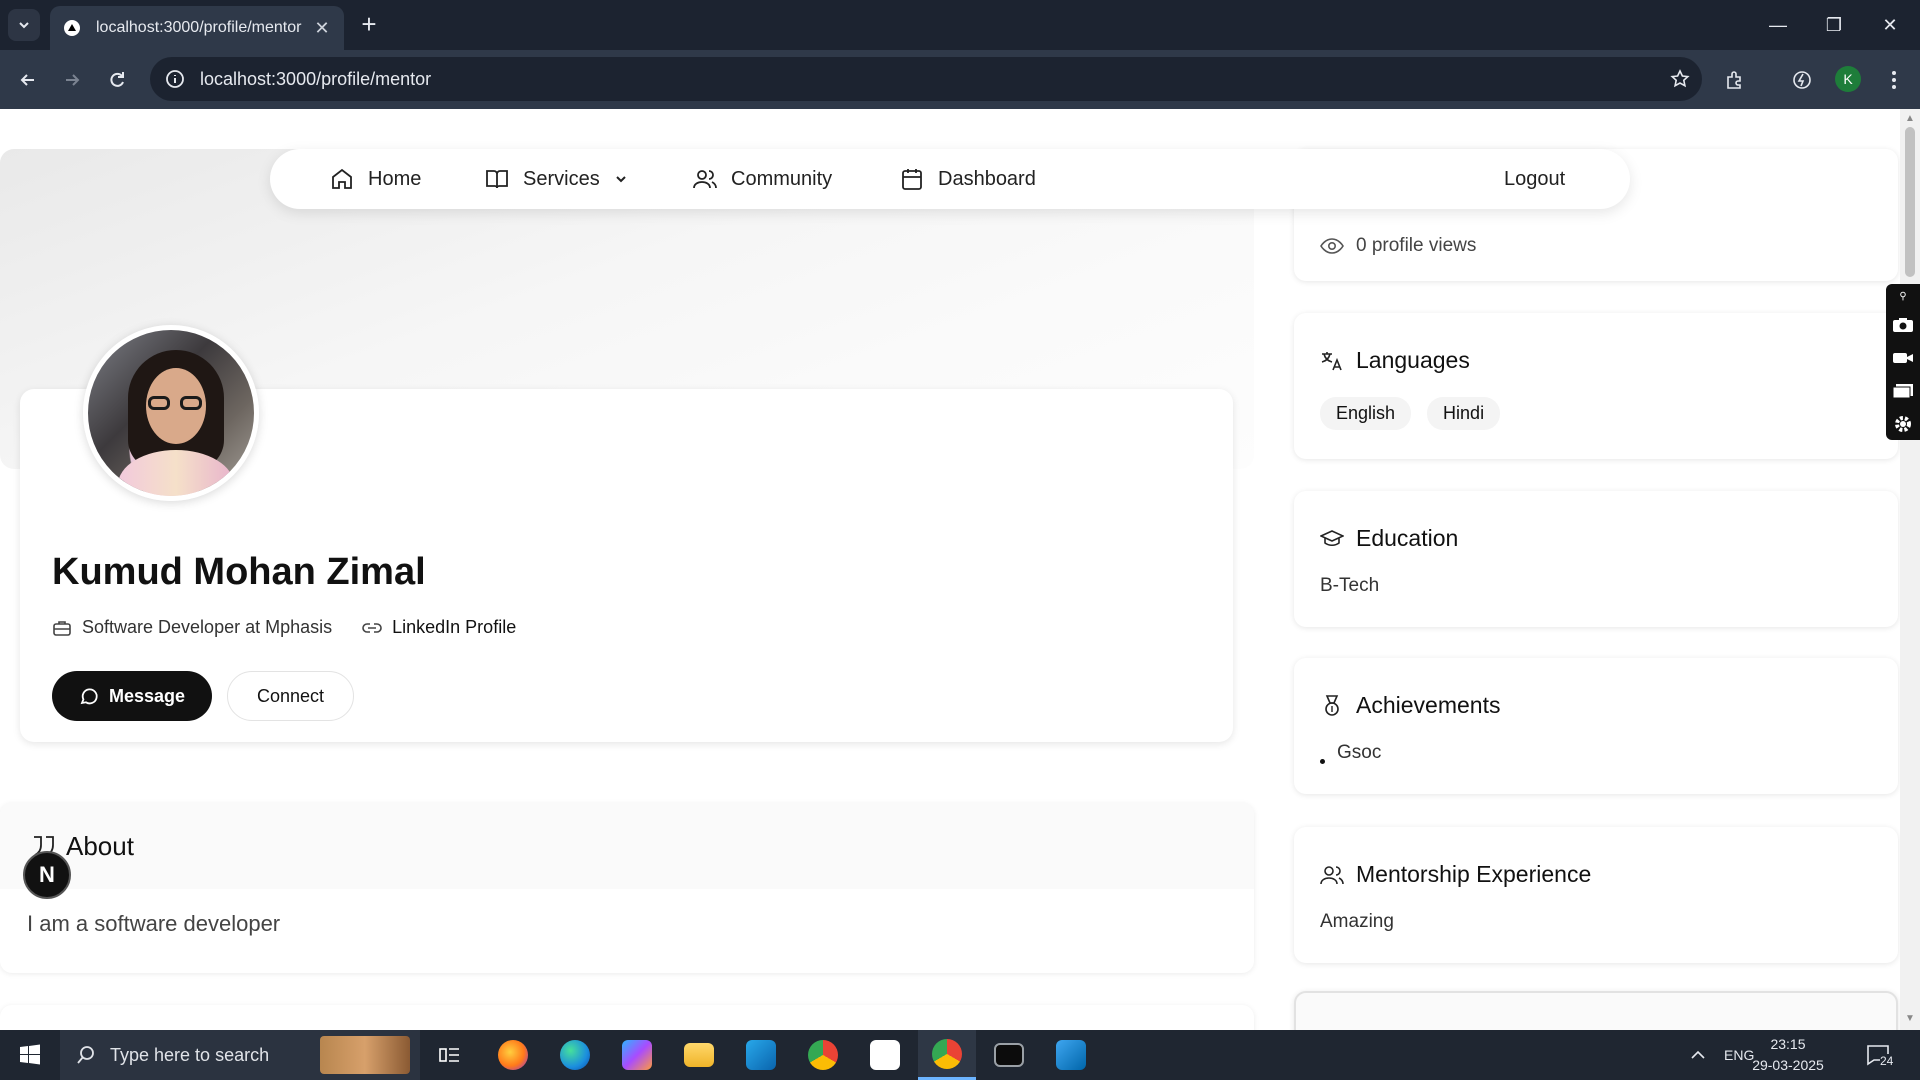 The height and width of the screenshot is (1080, 1920). Describe the element at coordinates (960, 25) in the screenshot. I see `browser-tab-bar: localhost:3000/profile/mentor ✕ + — ❐ ✕` at that location.